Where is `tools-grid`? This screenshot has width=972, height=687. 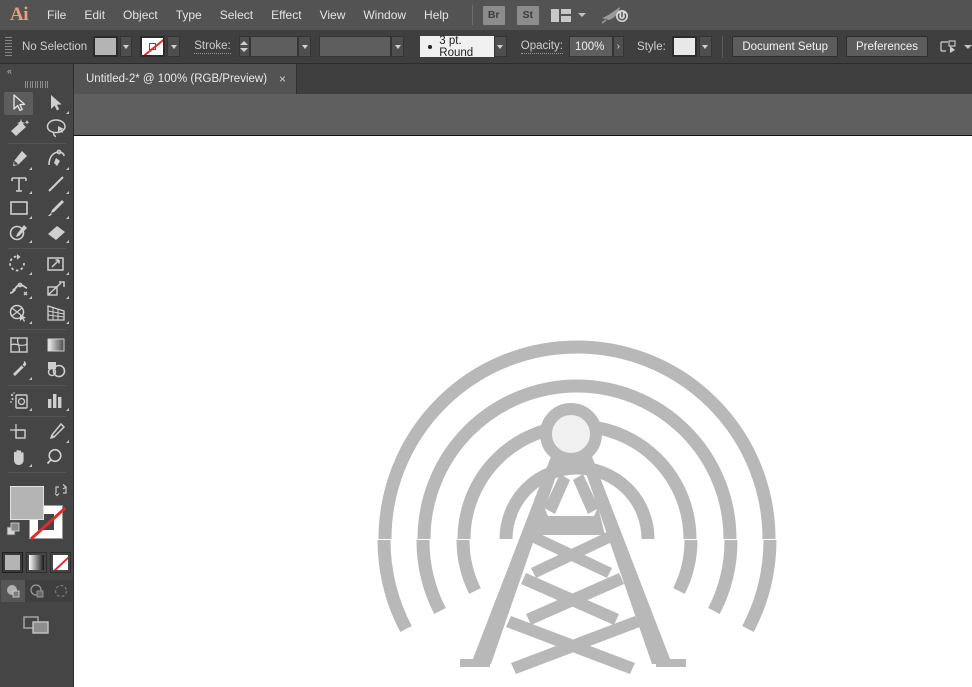
tools-grid is located at coordinates (37, 283).